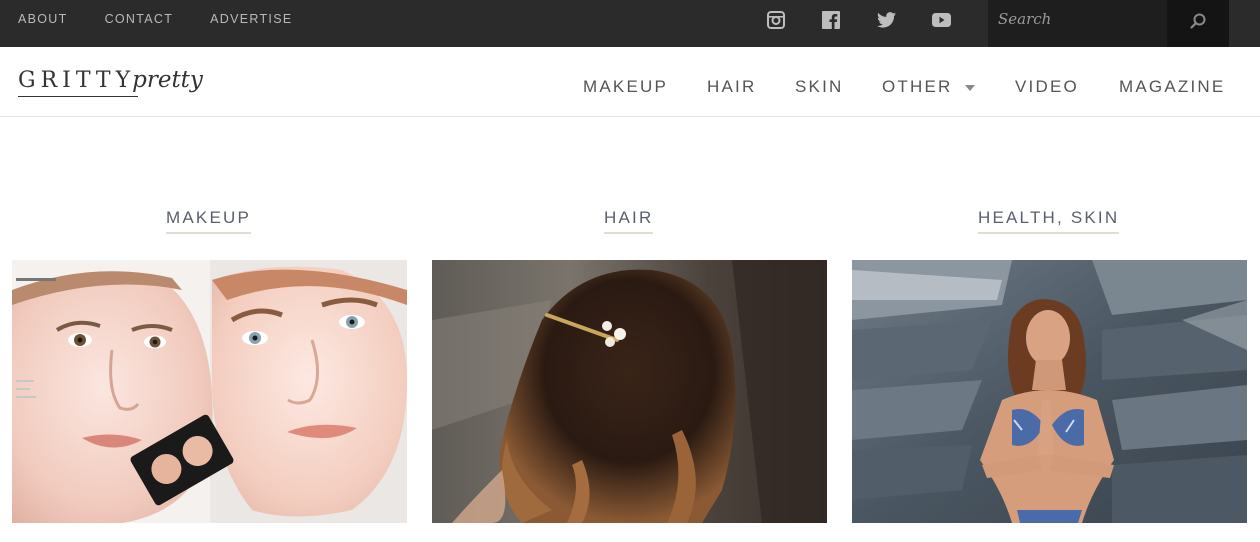  What do you see at coordinates (886, 20) in the screenshot?
I see `twitter-icon` at bounding box center [886, 20].